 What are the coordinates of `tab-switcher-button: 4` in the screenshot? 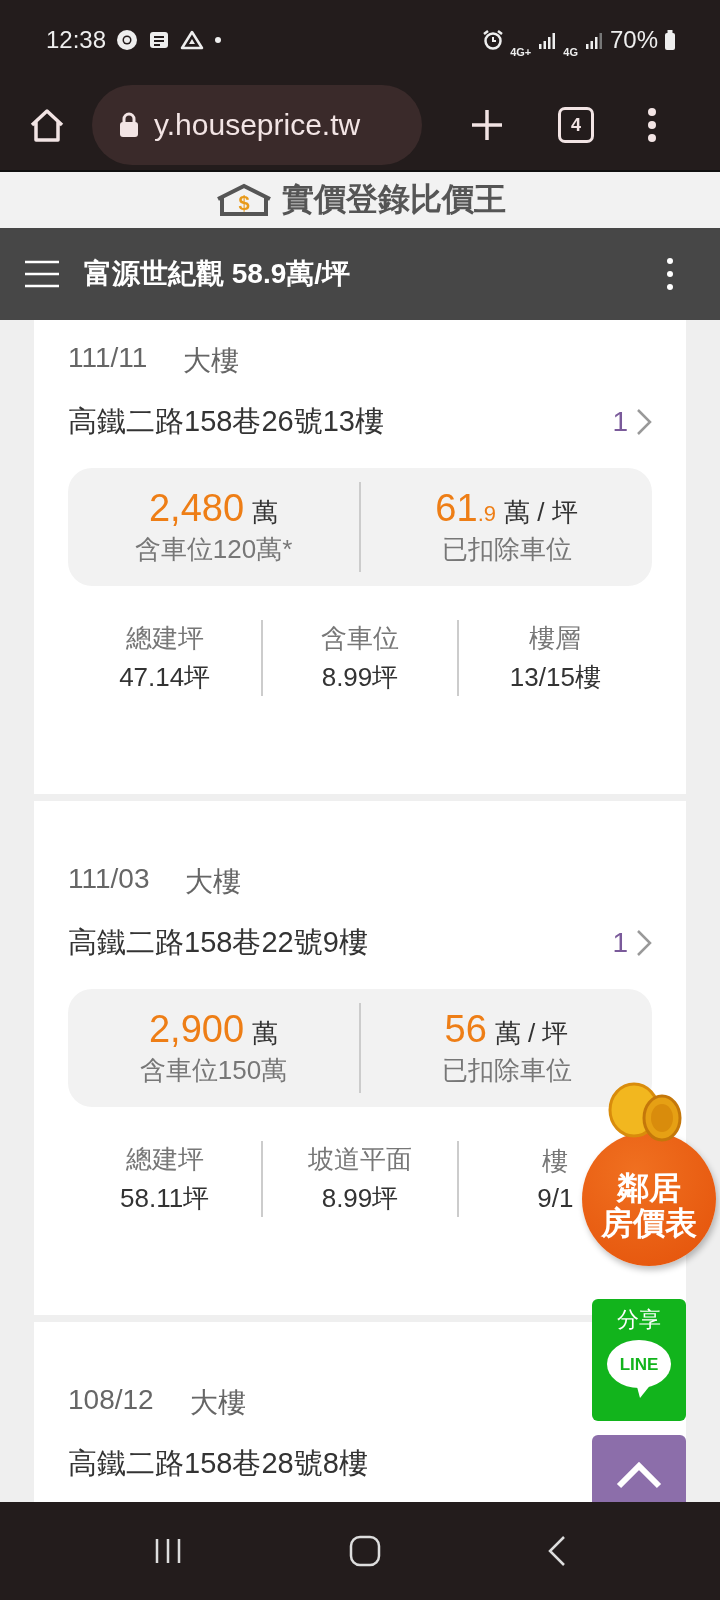 It's located at (576, 125).